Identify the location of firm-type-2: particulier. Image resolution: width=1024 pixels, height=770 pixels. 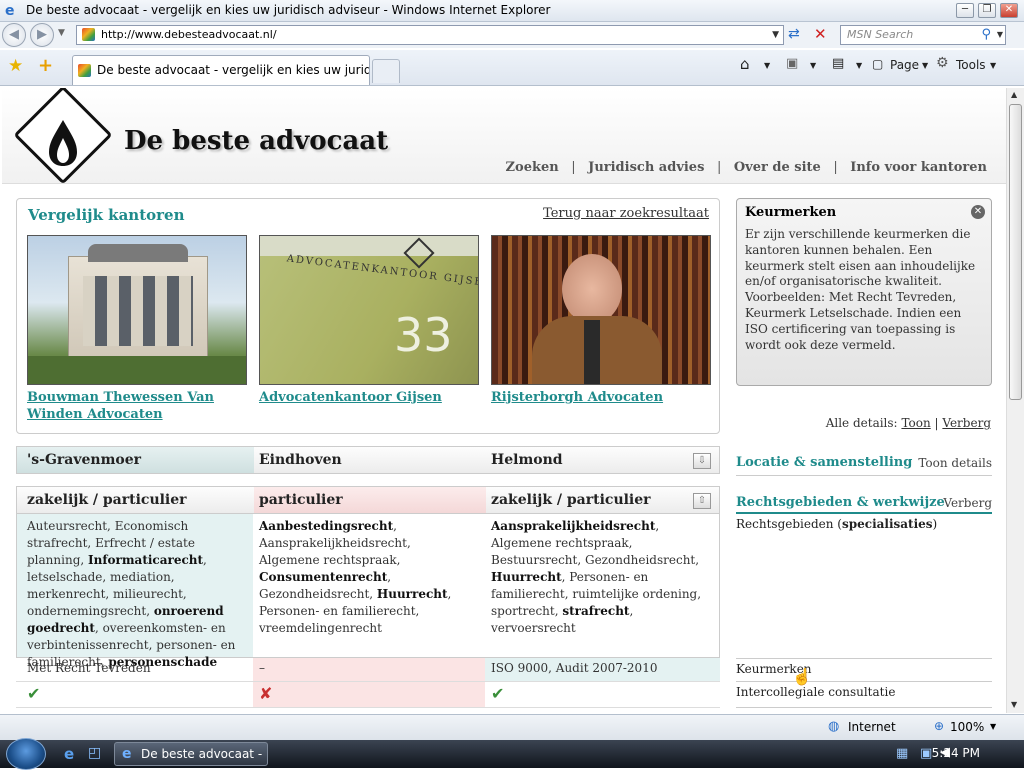
(301, 500).